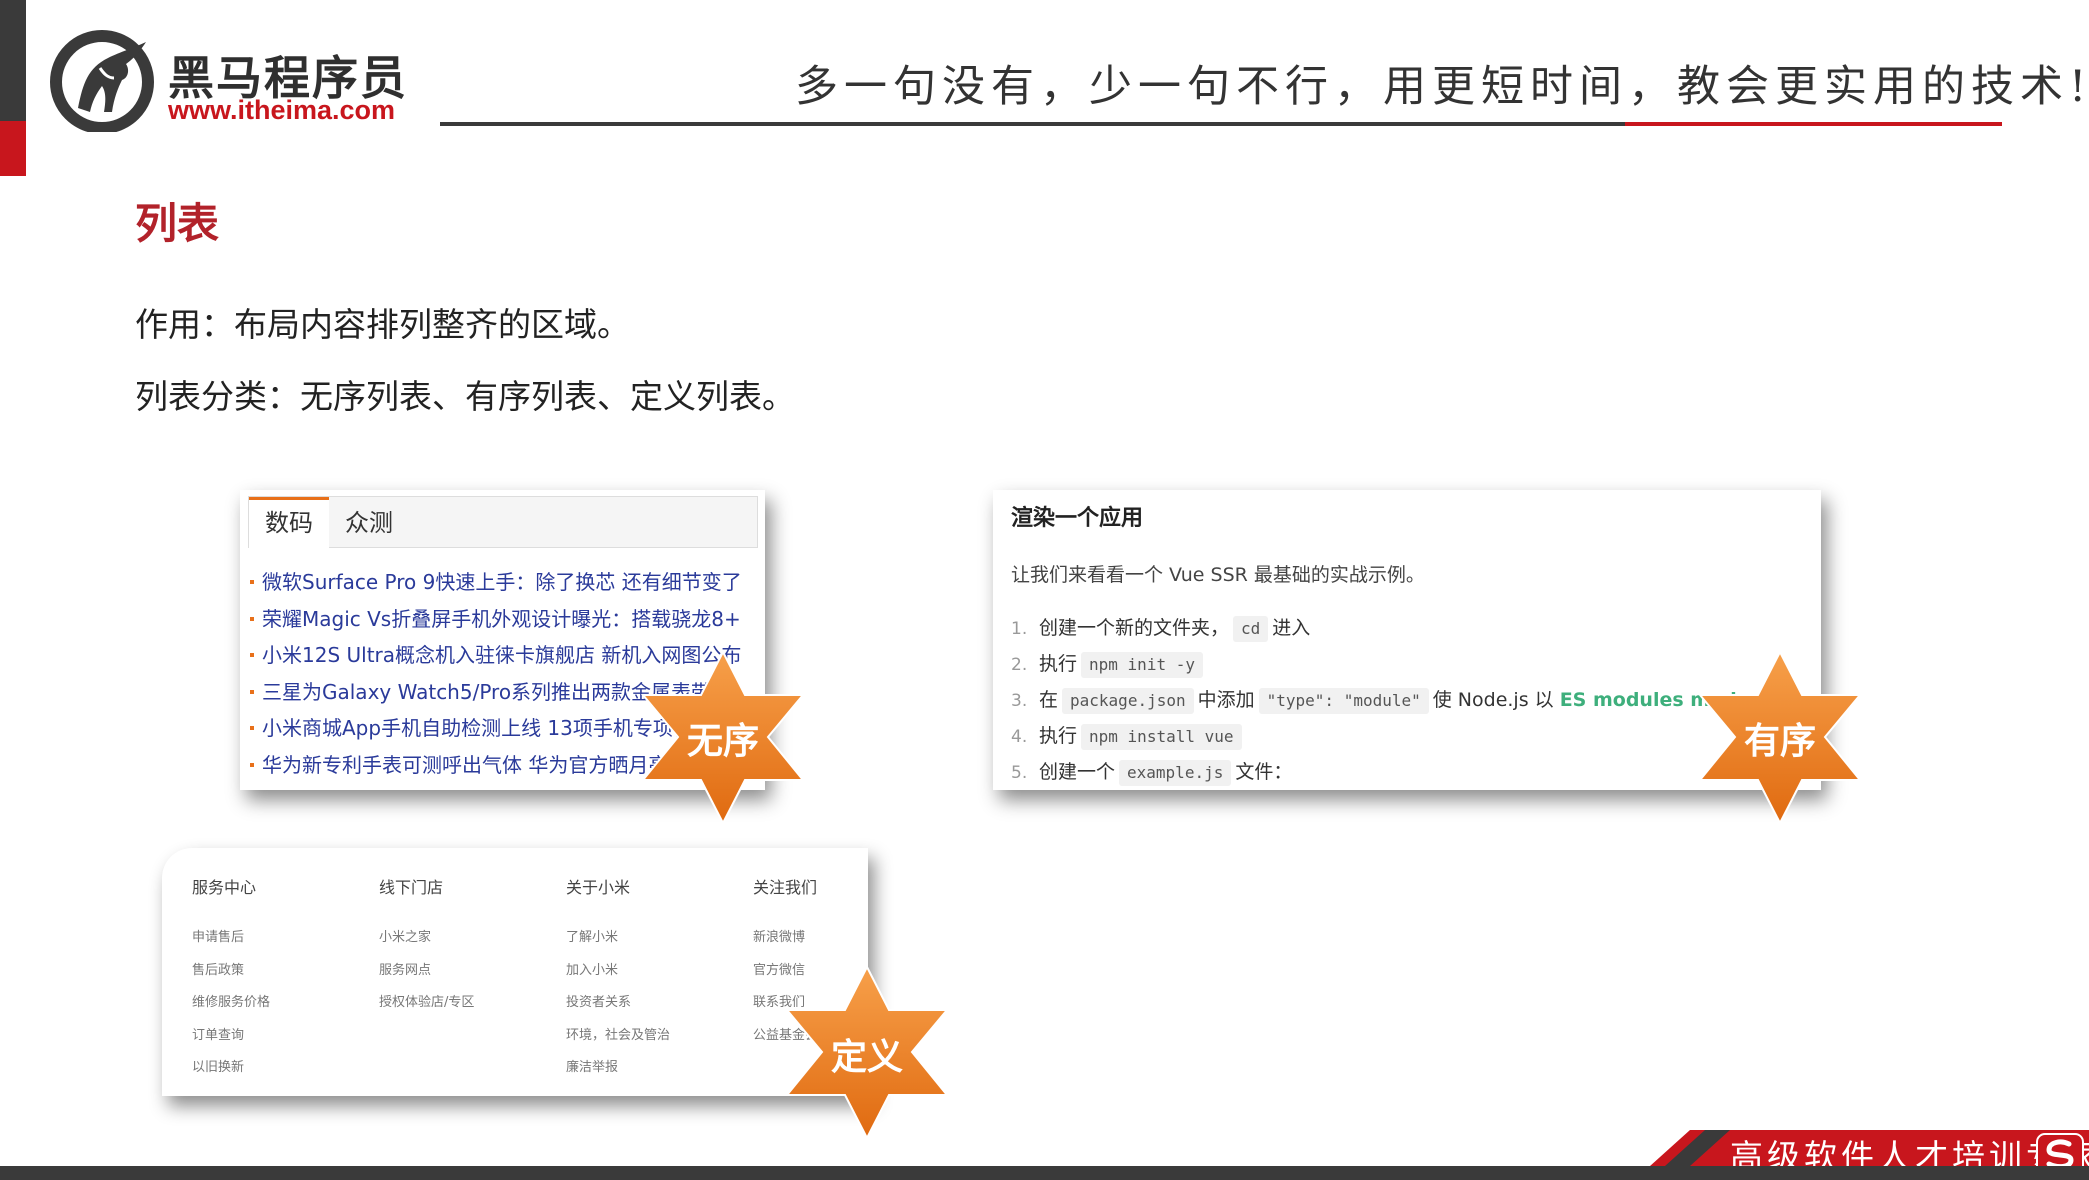  What do you see at coordinates (1134, 628) in the screenshot?
I see `step-text: 创建一个新的文件夹，` at bounding box center [1134, 628].